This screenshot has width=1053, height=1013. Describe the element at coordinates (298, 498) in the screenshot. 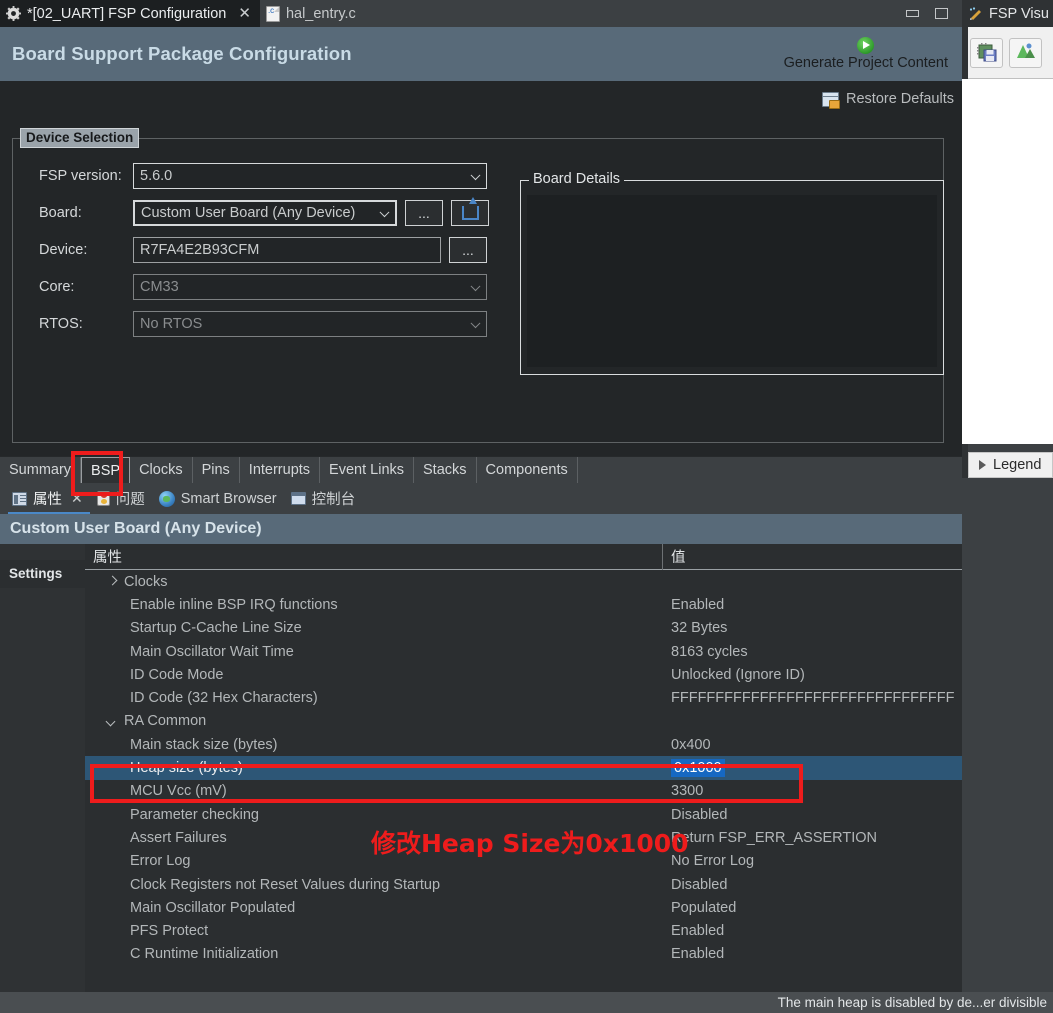

I see `console-icon` at that location.